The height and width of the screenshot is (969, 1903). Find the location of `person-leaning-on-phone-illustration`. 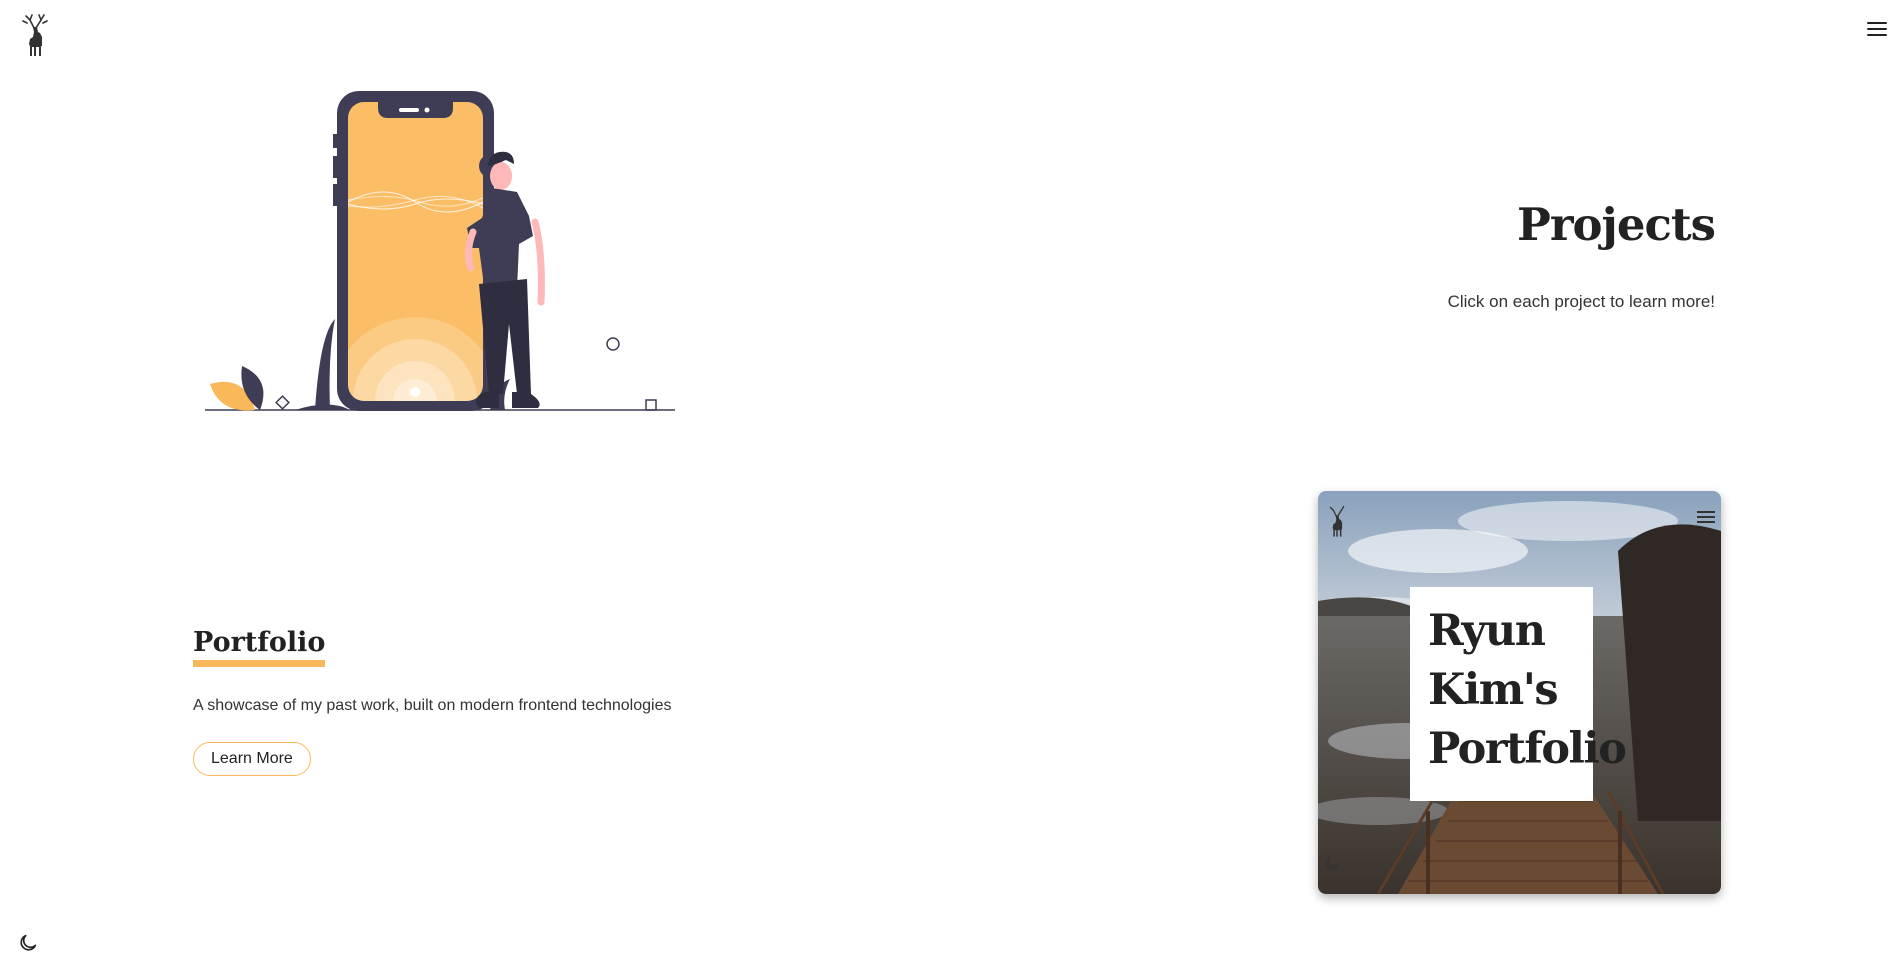

person-leaning-on-phone-illustration is located at coordinates (435, 250).